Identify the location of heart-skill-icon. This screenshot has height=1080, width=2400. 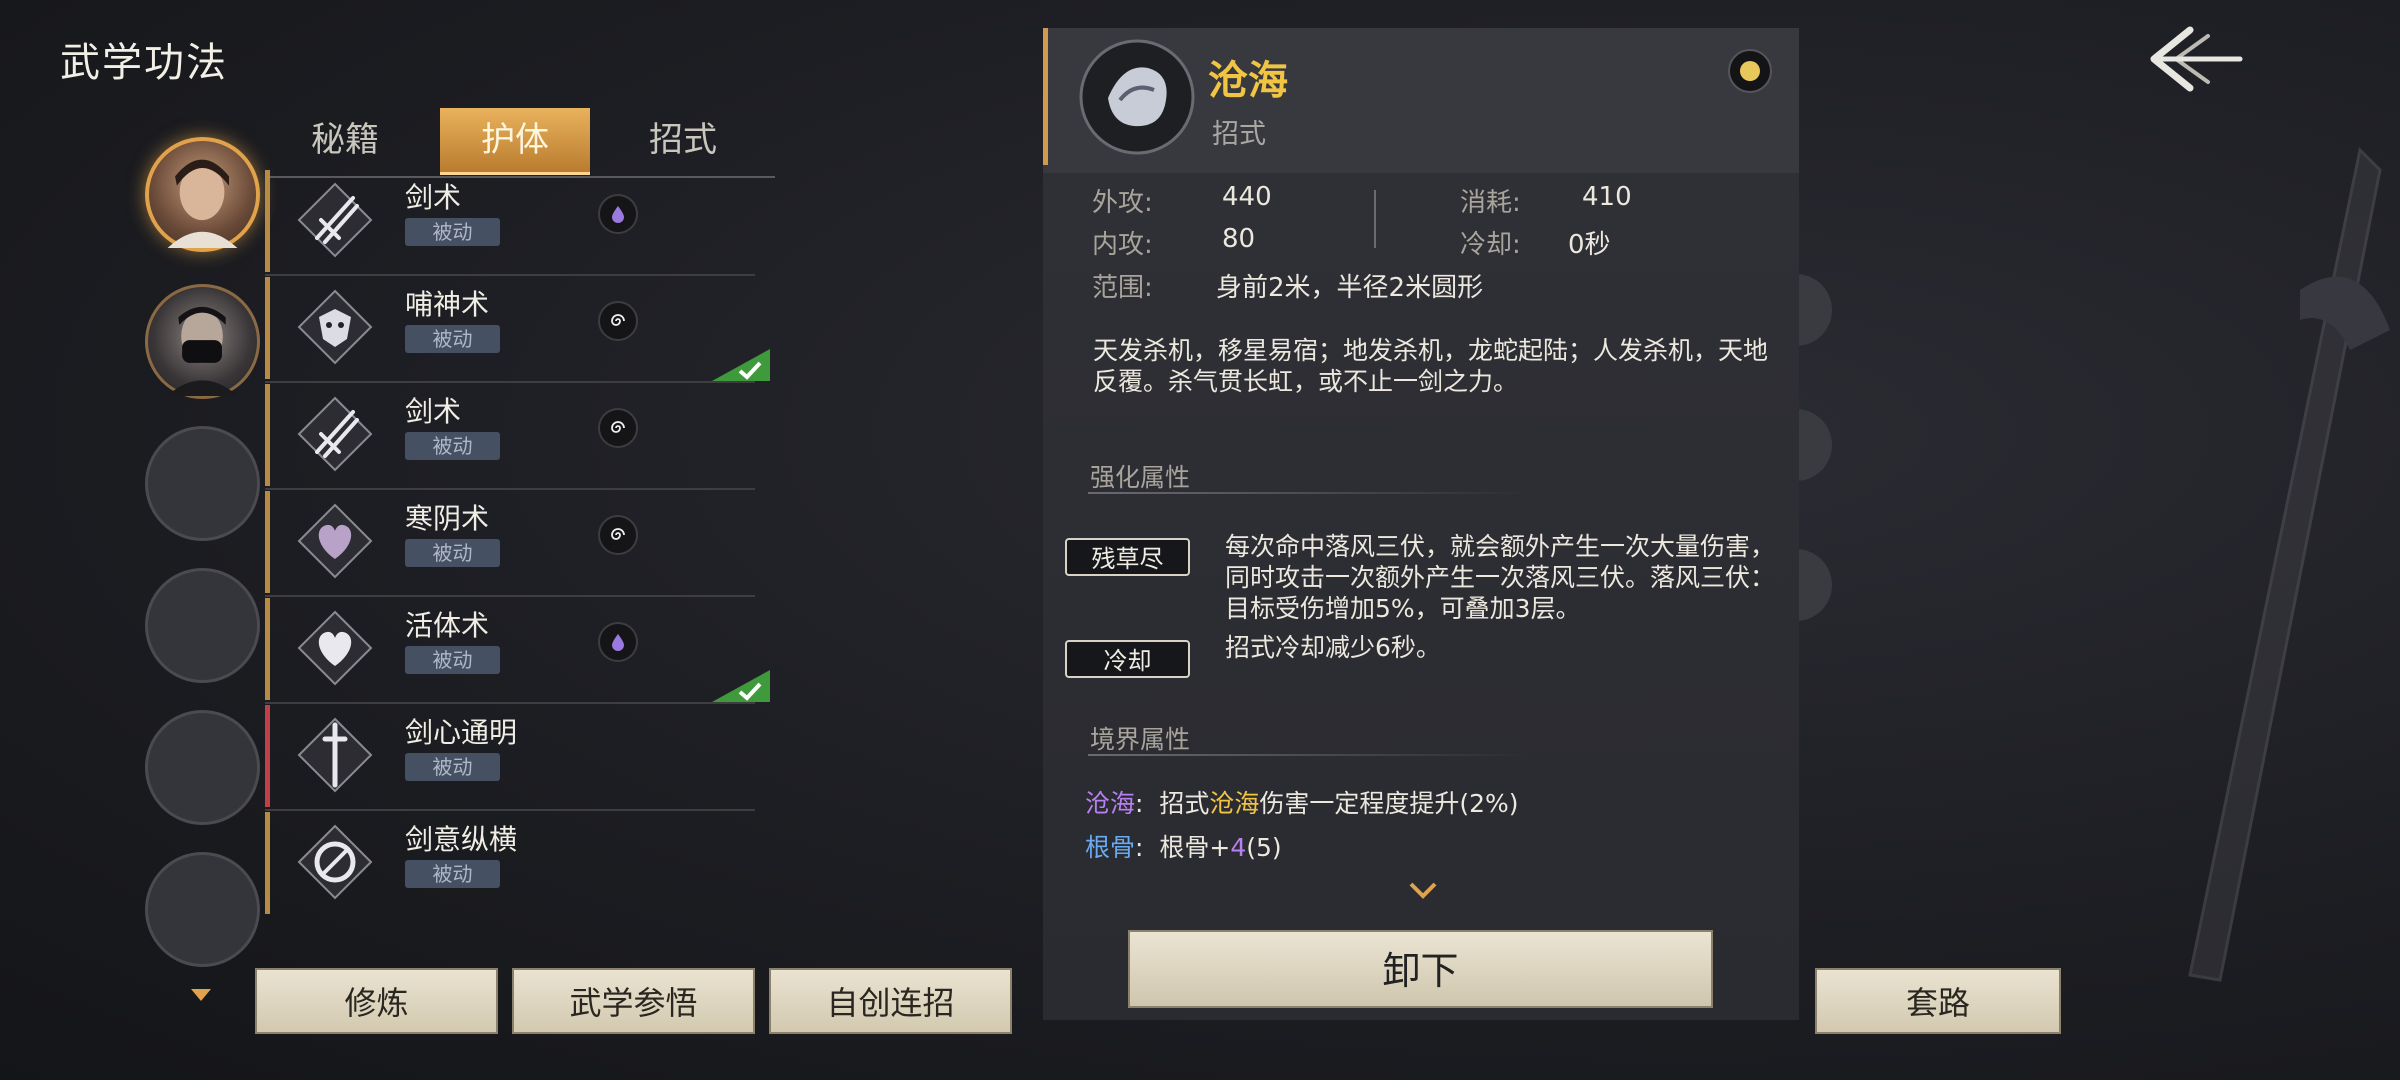
(335, 648).